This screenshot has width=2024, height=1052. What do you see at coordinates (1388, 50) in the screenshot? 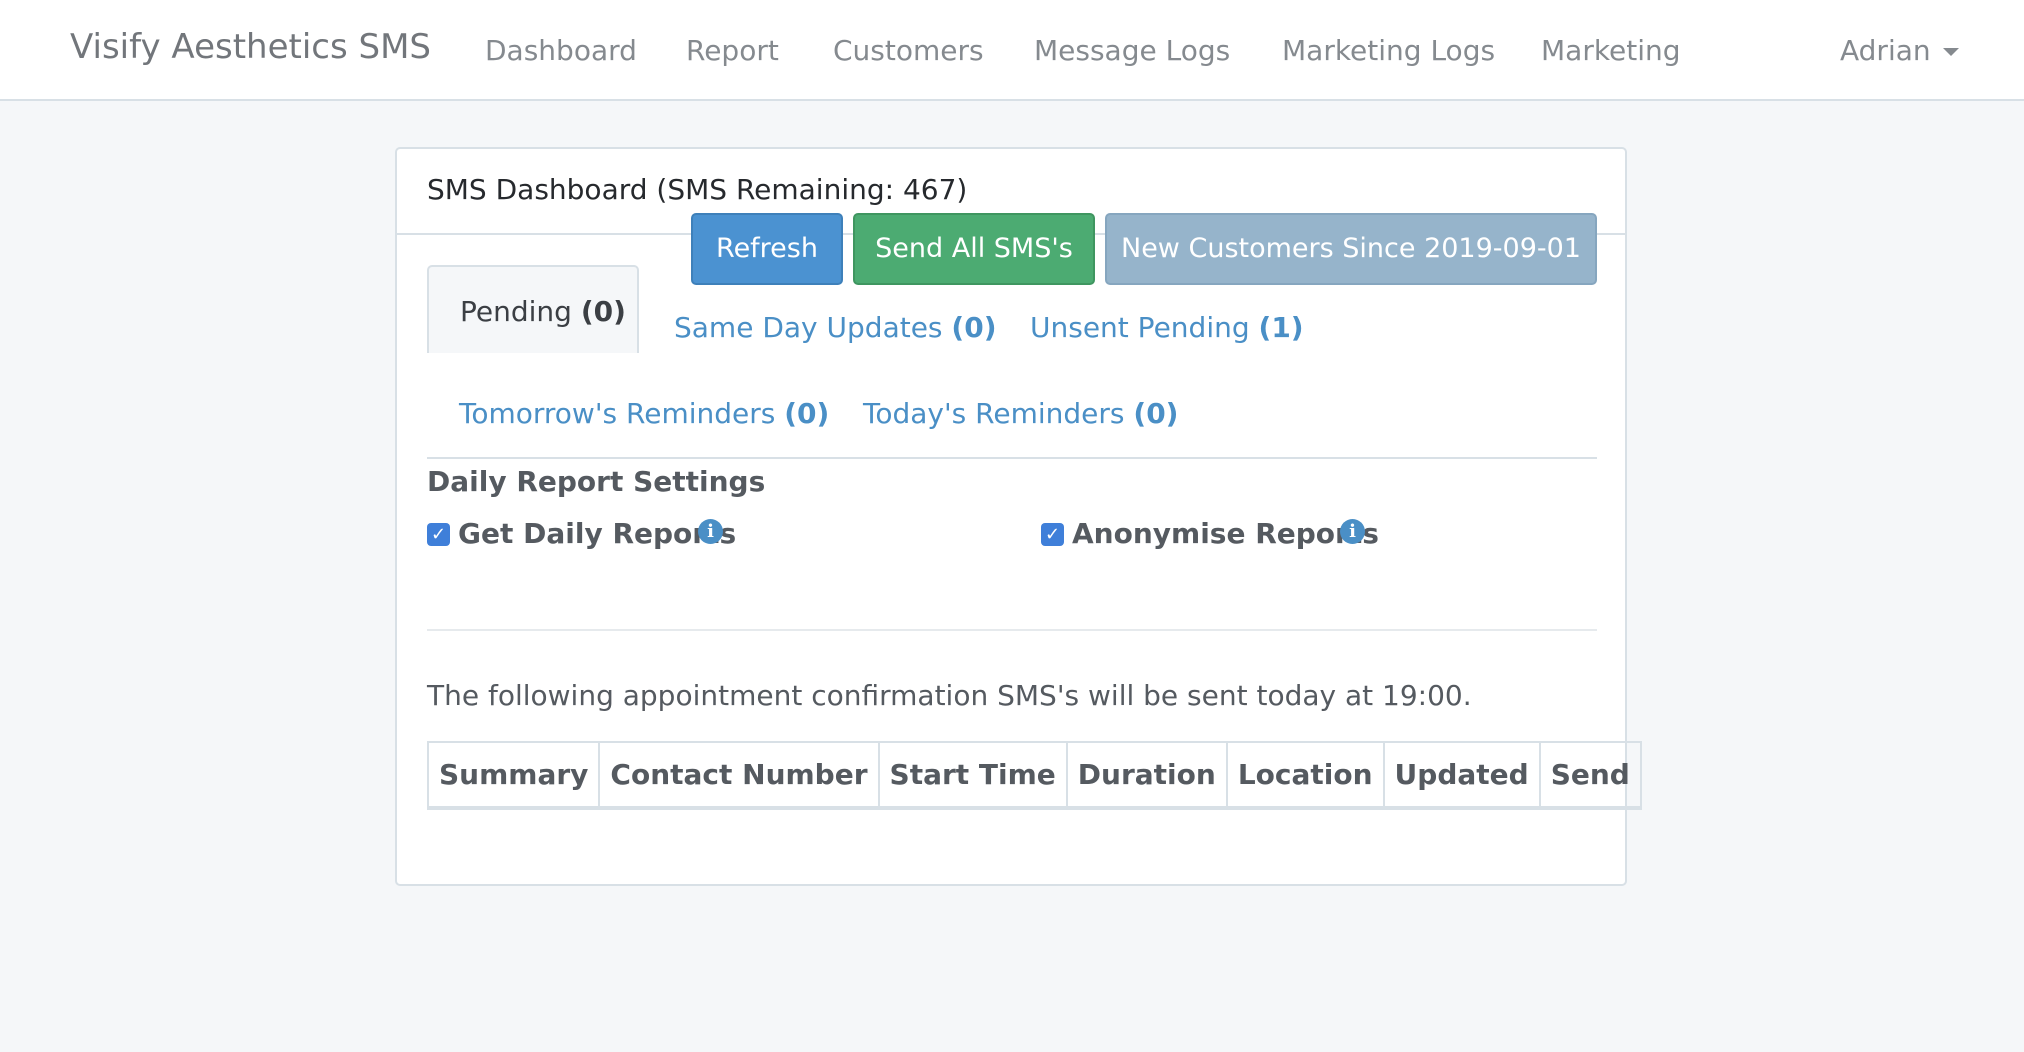
I see `nav-marketing-logs: Marketing Logs` at bounding box center [1388, 50].